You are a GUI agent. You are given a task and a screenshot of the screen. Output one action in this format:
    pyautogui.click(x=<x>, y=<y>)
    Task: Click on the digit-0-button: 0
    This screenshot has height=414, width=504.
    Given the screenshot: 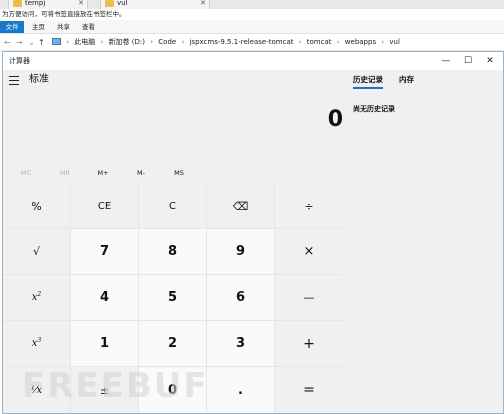 What is the action you would take?
    pyautogui.click(x=172, y=390)
    